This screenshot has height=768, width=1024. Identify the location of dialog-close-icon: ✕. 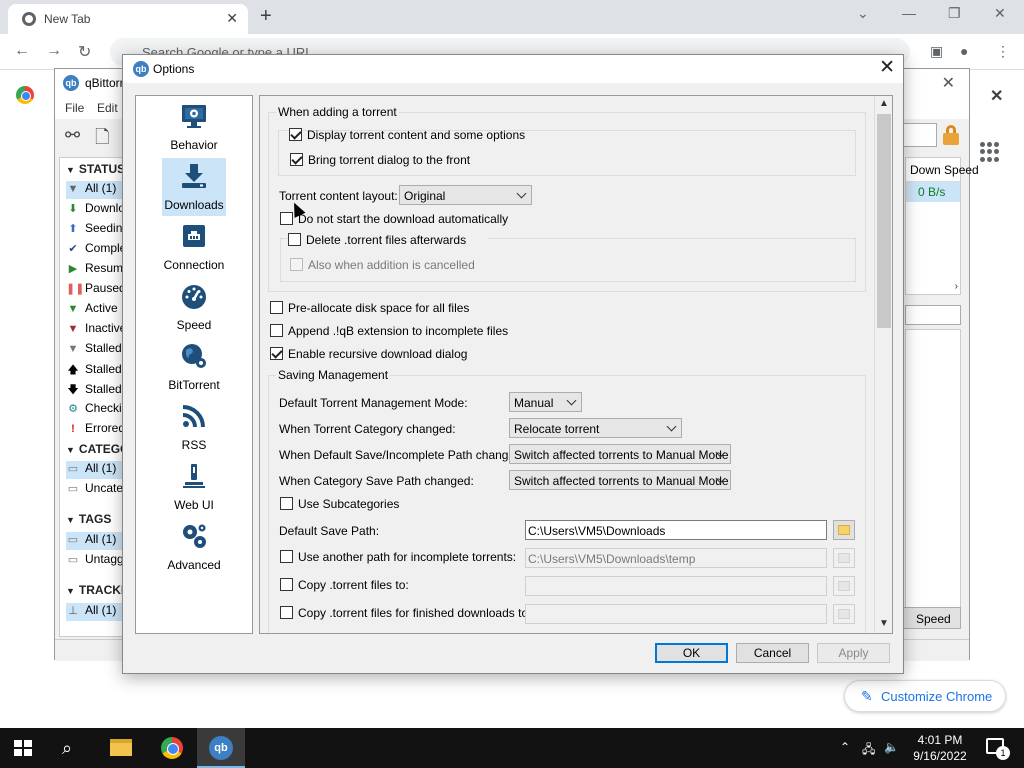
(887, 68).